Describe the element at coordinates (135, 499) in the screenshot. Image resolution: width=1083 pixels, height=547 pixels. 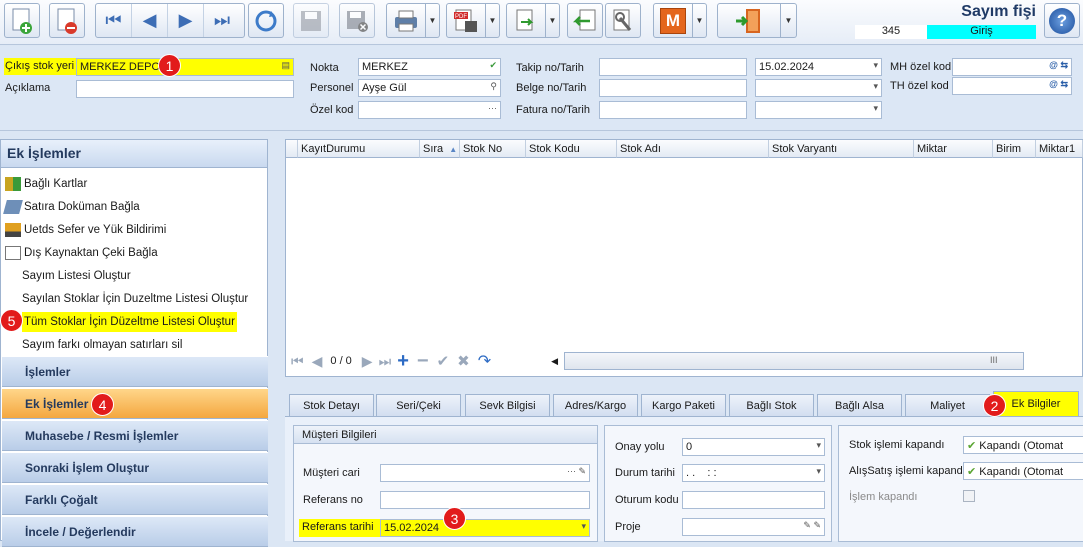
I see `section-farkli-cogalt: Farklı Çoğalt` at that location.